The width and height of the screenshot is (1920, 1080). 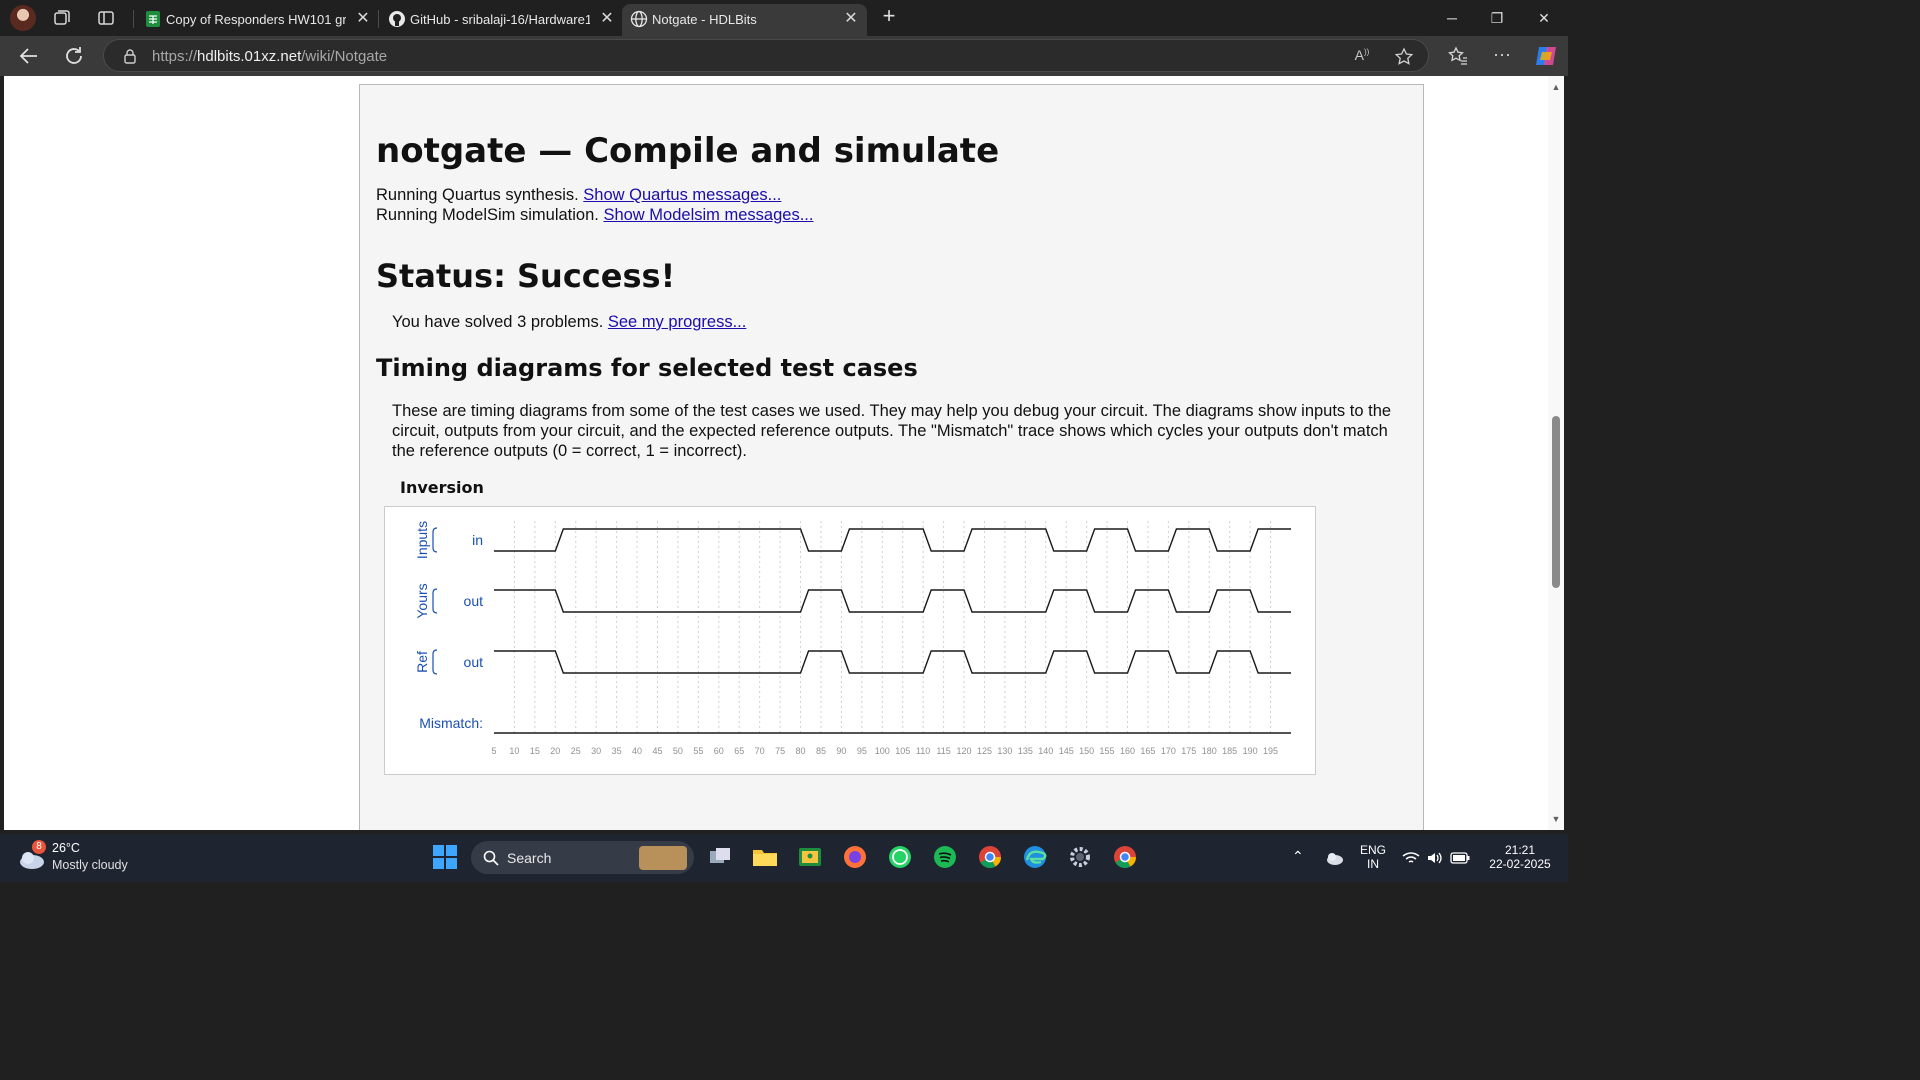 I want to click on vertical-tabs-icon, so click(x=106, y=18).